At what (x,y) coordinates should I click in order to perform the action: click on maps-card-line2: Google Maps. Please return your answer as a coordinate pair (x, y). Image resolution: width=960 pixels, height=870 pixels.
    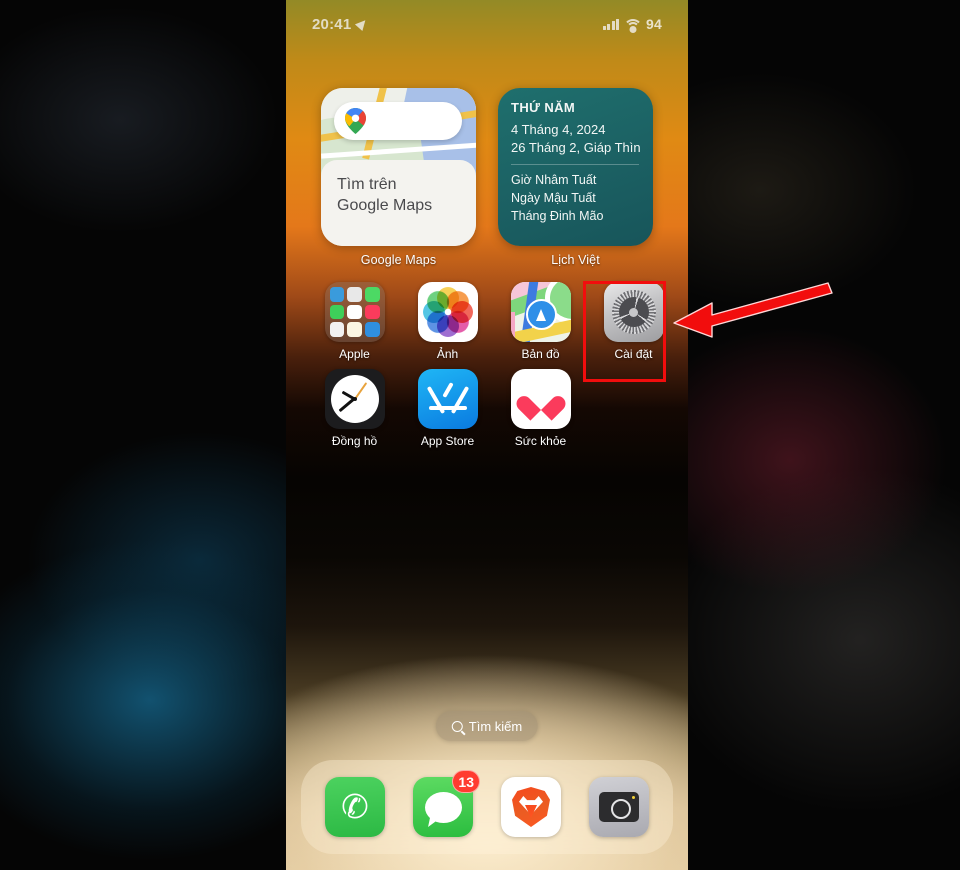
    Looking at the image, I should click on (385, 205).